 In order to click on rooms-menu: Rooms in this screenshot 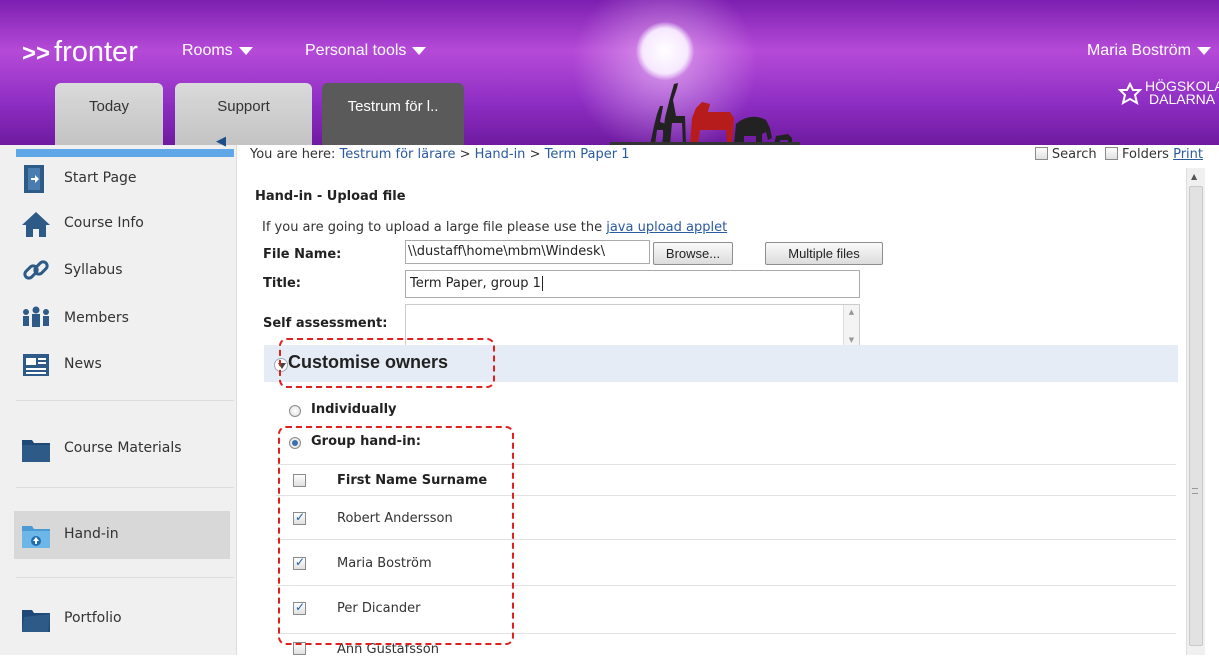, I will do `click(217, 51)`.